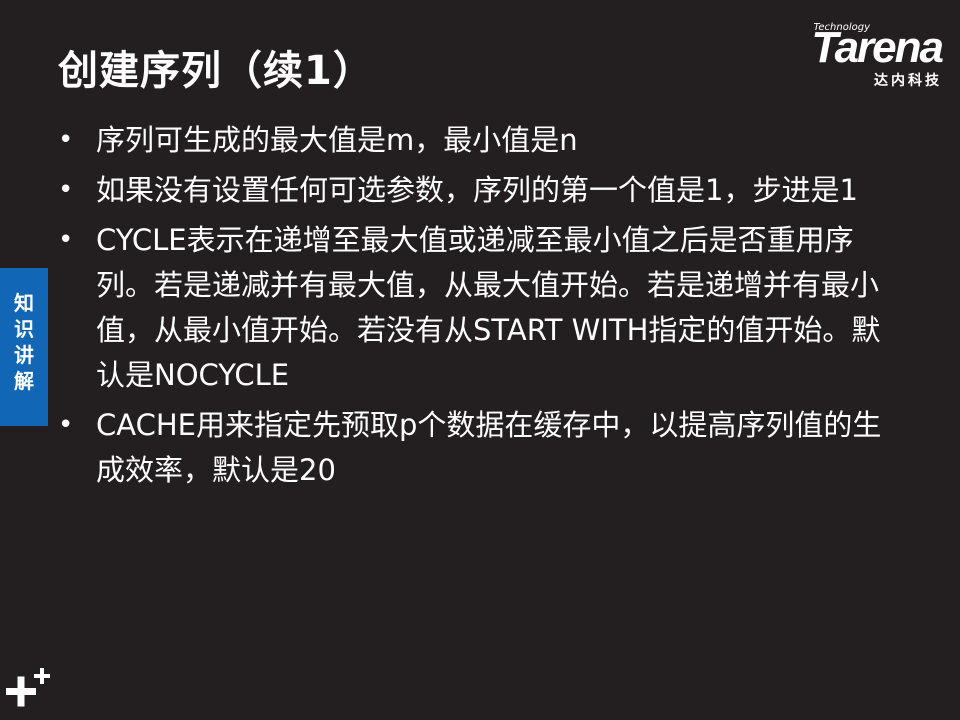 Image resolution: width=960 pixels, height=720 pixels. What do you see at coordinates (477, 190) in the screenshot?
I see `bullet-text: 如果没有设置任何可选参数，序列的第一个值是1，步进是1` at bounding box center [477, 190].